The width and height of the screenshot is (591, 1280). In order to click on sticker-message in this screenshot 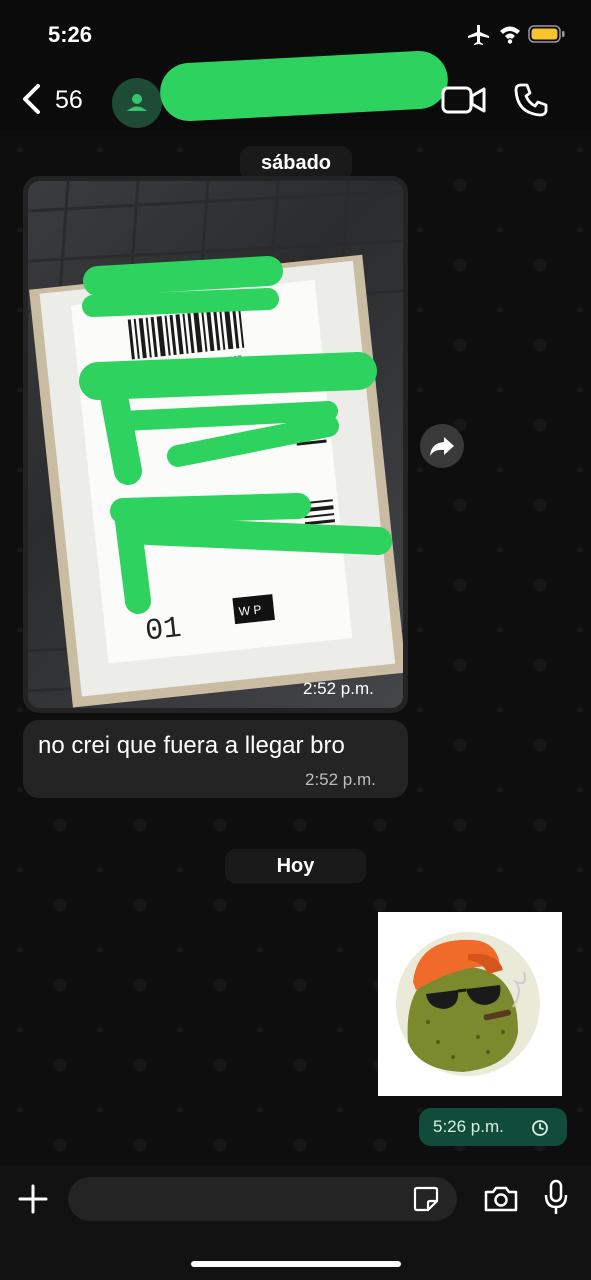, I will do `click(470, 1004)`.